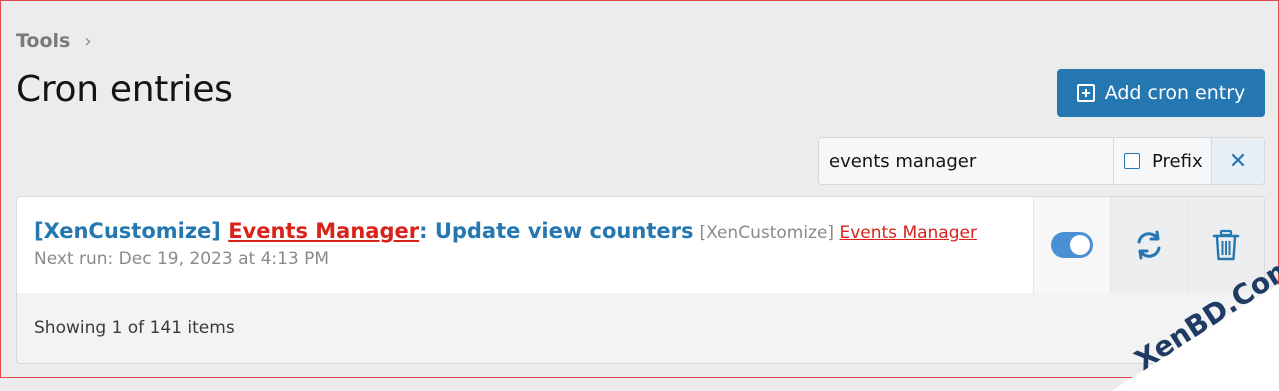 This screenshot has width=1279, height=391. I want to click on cron-entry-title-highlight: Events Manager, so click(324, 231).